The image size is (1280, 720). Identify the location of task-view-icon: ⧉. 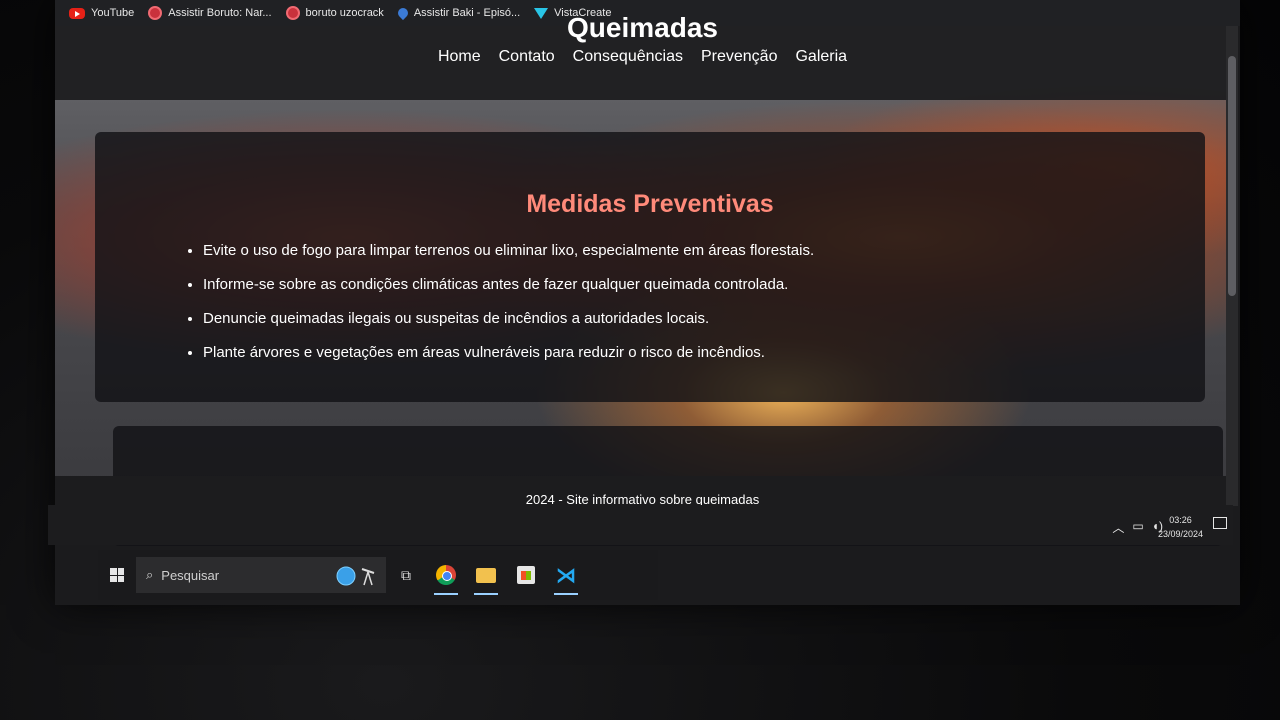
(406, 574).